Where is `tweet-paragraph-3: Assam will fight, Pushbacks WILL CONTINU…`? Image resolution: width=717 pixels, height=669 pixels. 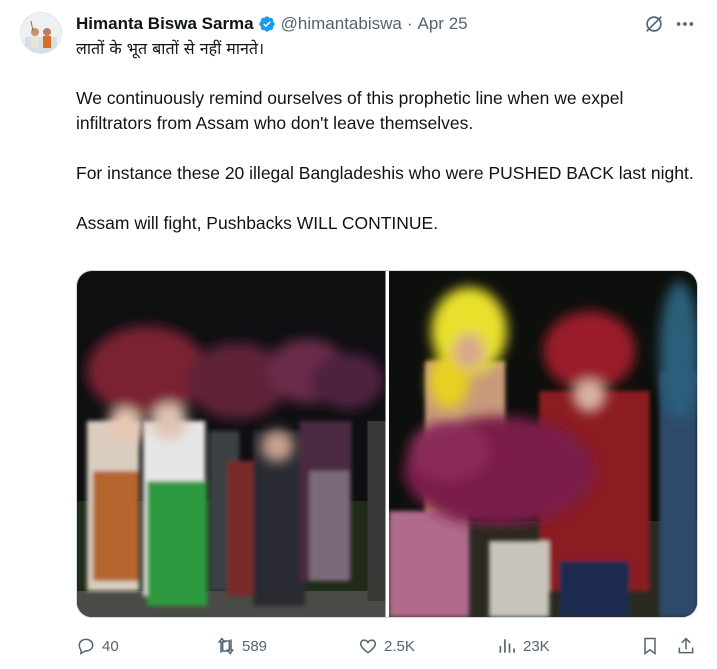 tweet-paragraph-3: Assam will fight, Pushbacks WILL CONTINU… is located at coordinates (257, 223).